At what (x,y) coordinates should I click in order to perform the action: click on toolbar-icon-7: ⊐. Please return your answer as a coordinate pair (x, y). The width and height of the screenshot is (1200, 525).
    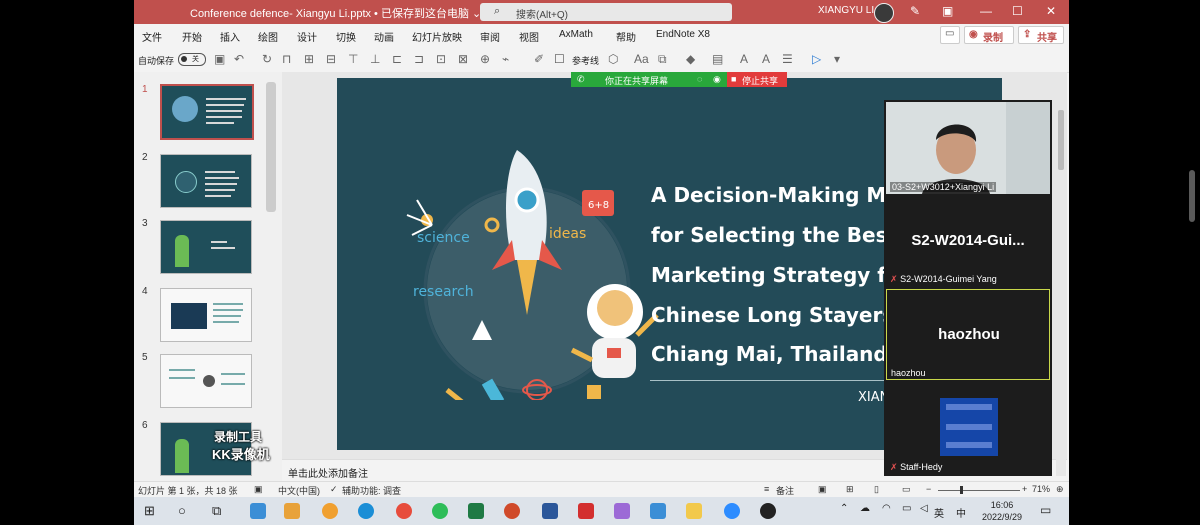
    Looking at the image, I should click on (419, 59).